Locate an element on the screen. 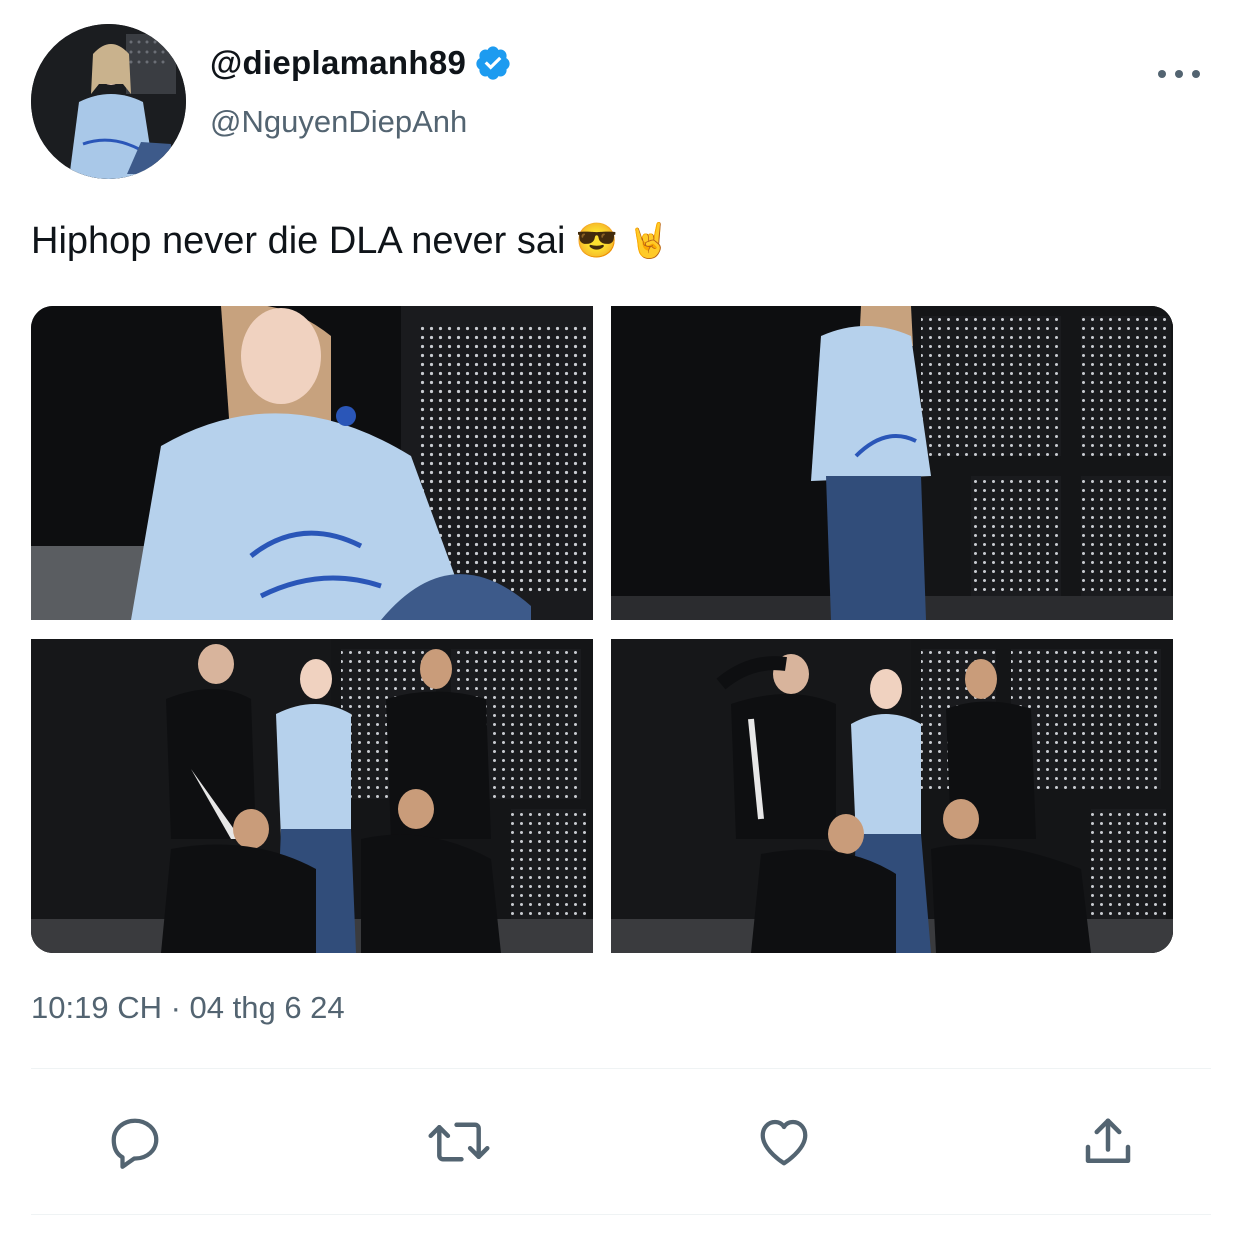 The height and width of the screenshot is (1233, 1242). display-name: @dieplamanh89 is located at coordinates (361, 63).